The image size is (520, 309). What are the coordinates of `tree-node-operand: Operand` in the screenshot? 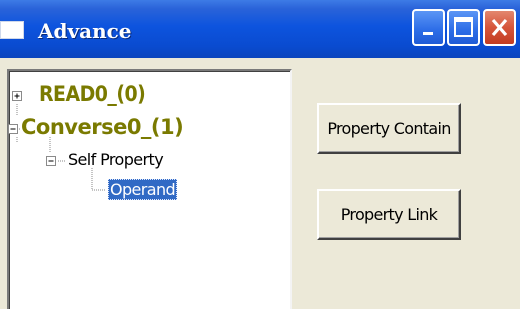 It's located at (143, 189).